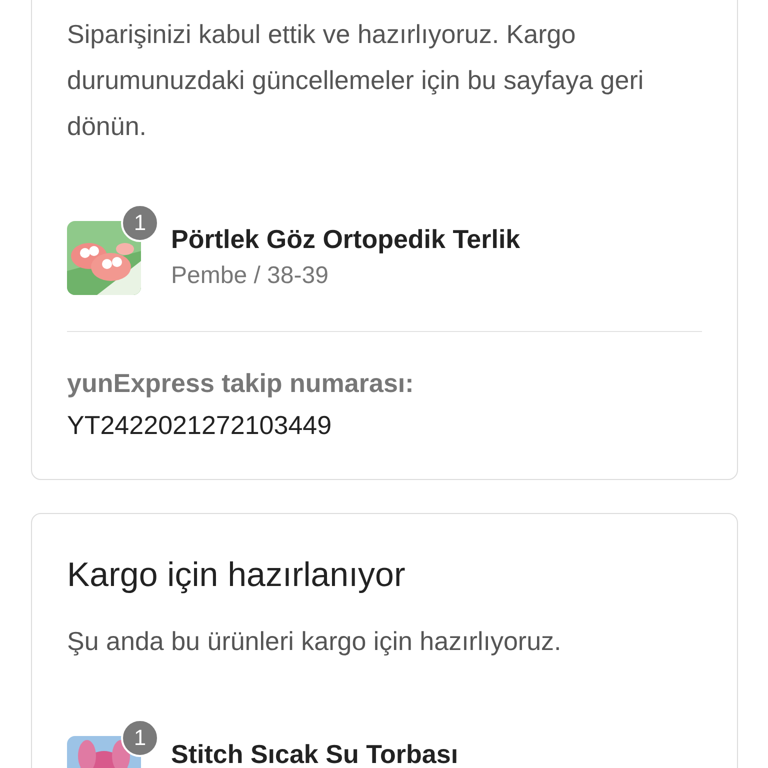 This screenshot has width=768, height=768. Describe the element at coordinates (314, 753) in the screenshot. I see `product-name: Stitch Sıcak Su Torbası` at that location.